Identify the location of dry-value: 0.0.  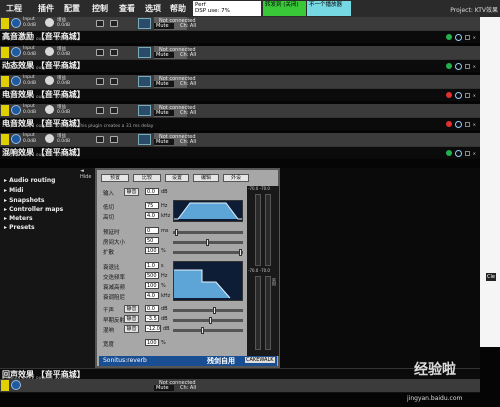
(152, 308).